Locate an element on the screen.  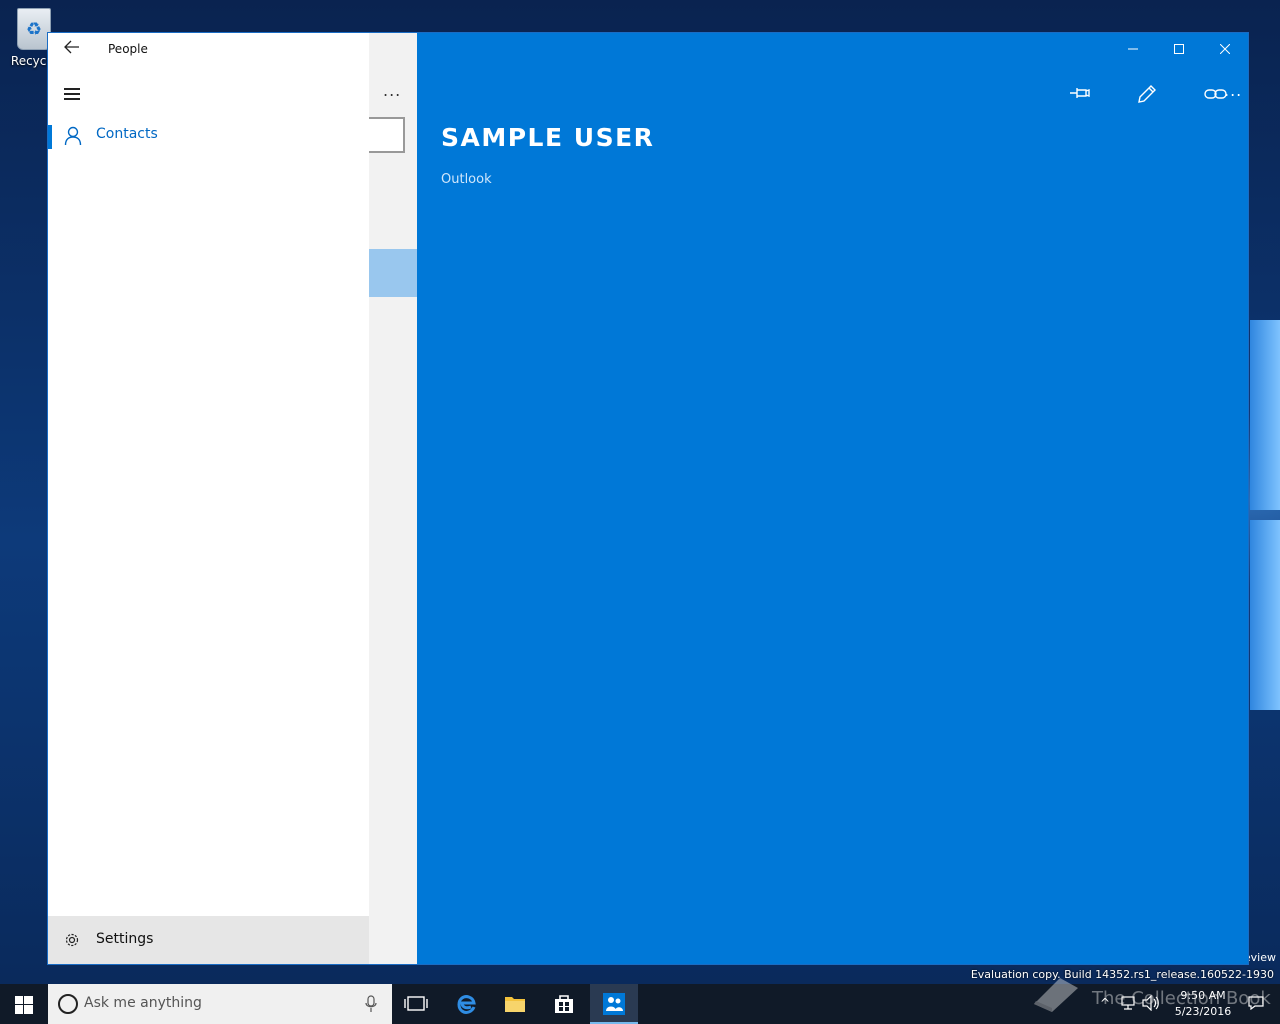
close-icon is located at coordinates (1225, 49).